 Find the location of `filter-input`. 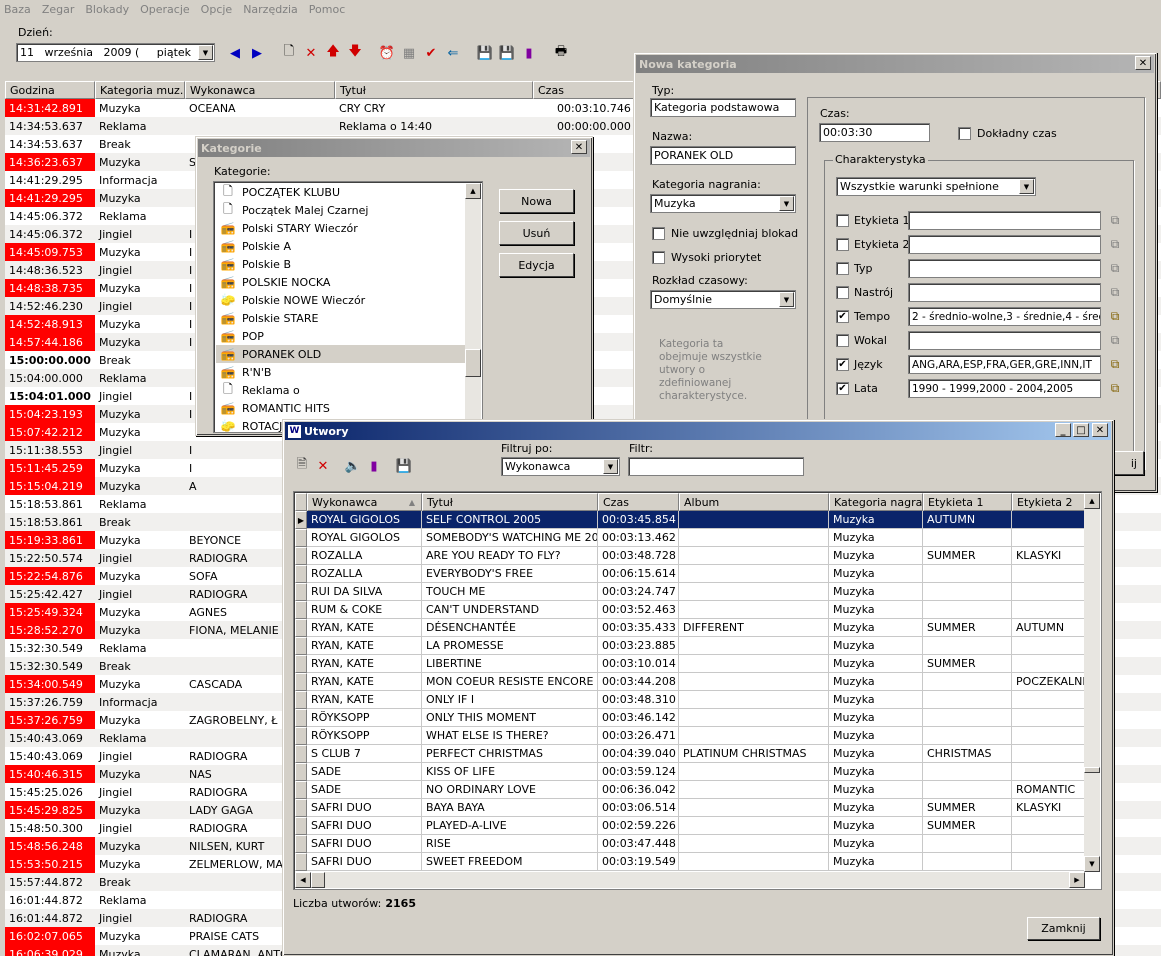

filter-input is located at coordinates (716, 466).